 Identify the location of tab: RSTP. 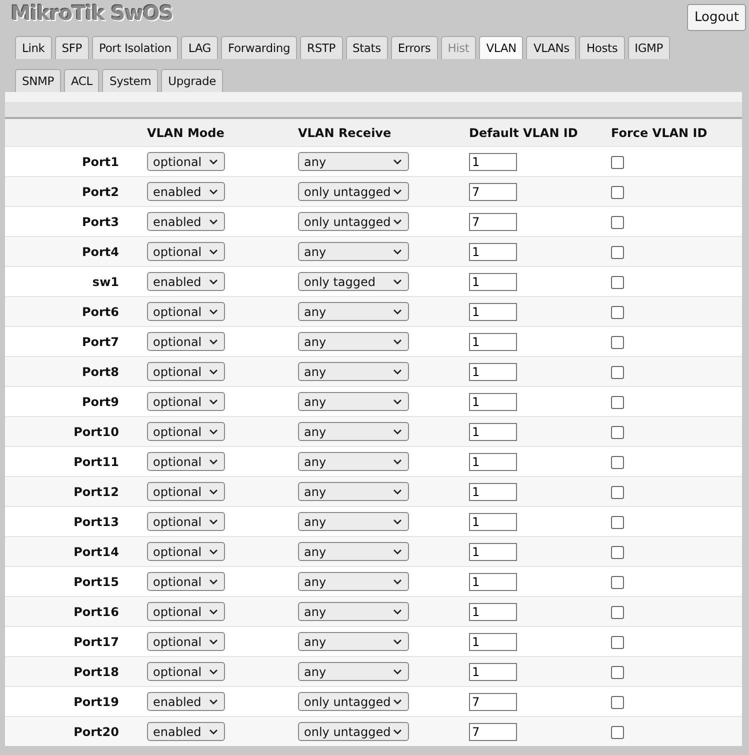
(321, 47).